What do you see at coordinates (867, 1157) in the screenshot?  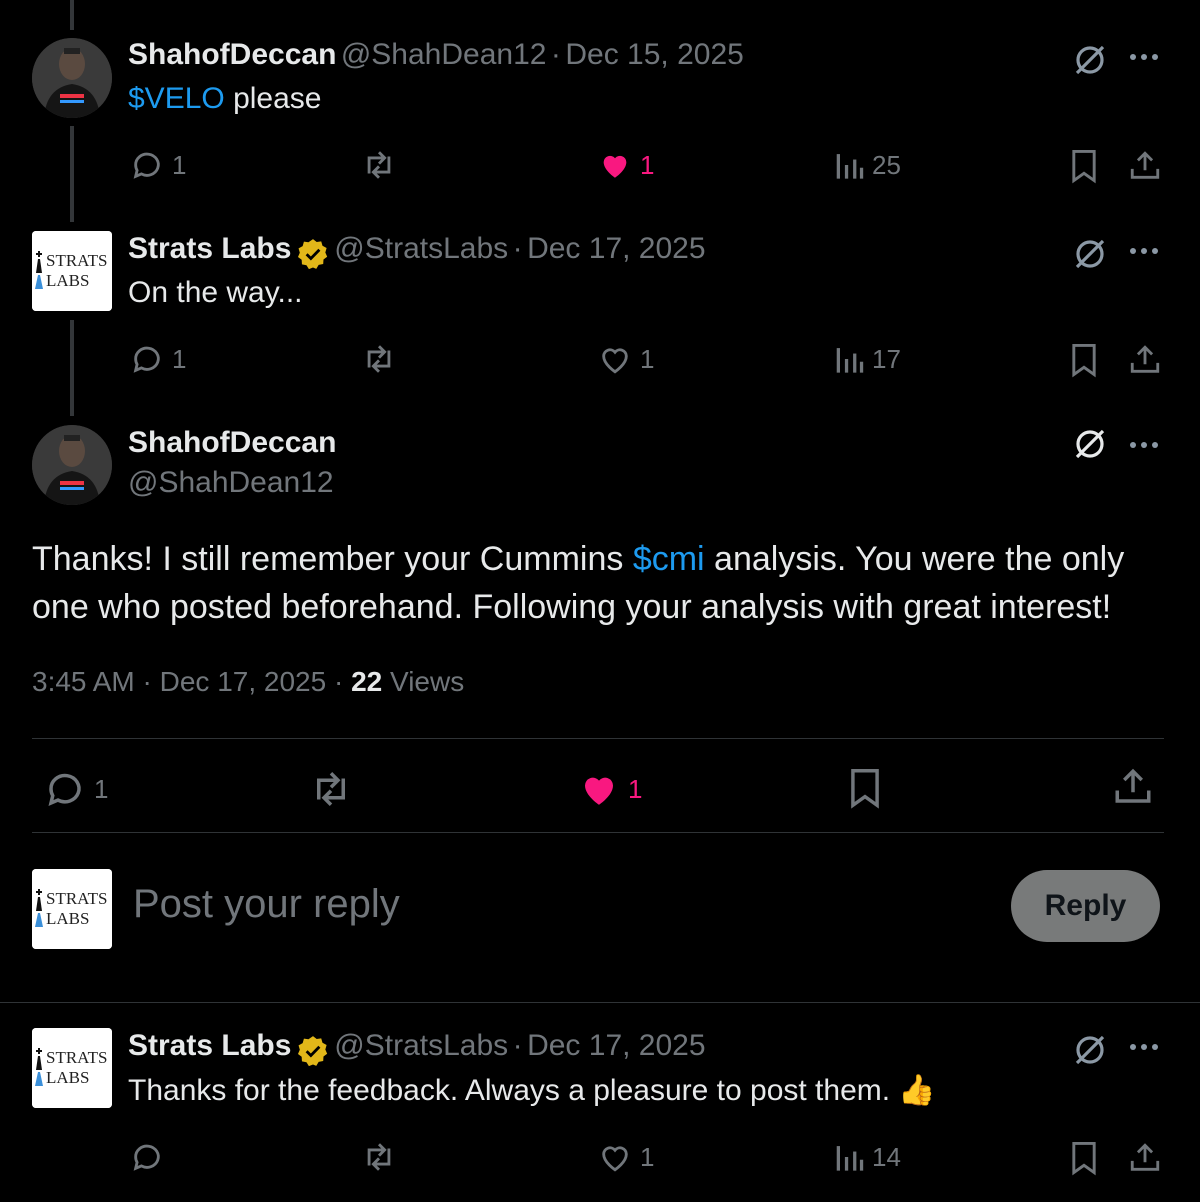 I see `views-button: 14` at bounding box center [867, 1157].